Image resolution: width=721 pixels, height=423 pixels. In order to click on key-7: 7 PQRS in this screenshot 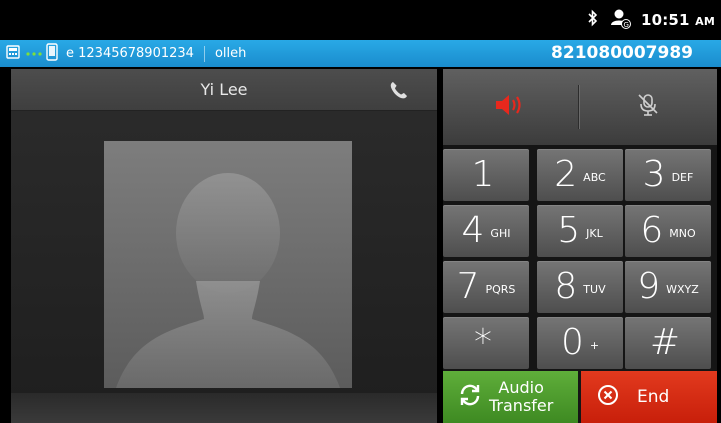, I will do `click(486, 287)`.